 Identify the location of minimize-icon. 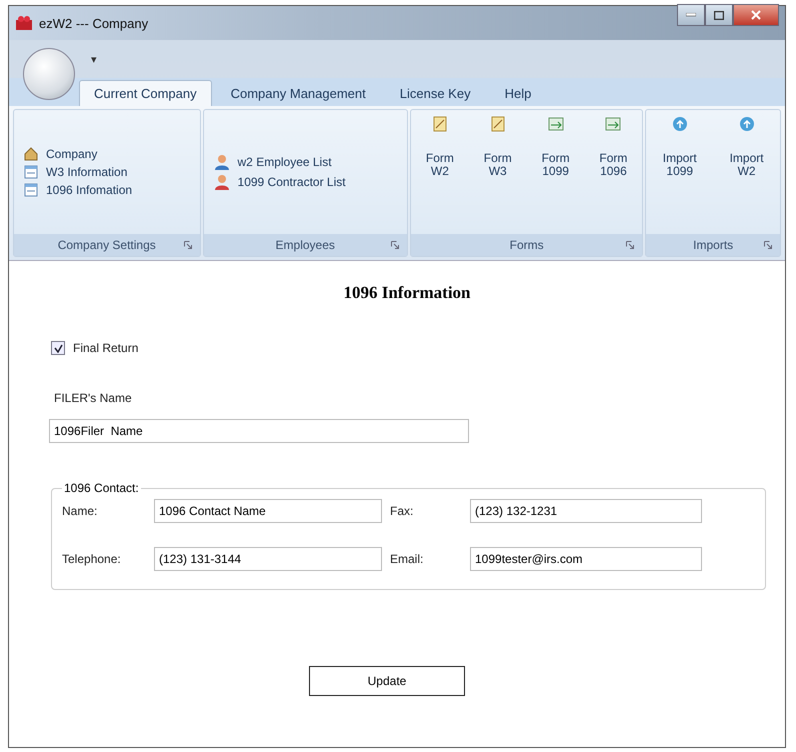
(691, 15).